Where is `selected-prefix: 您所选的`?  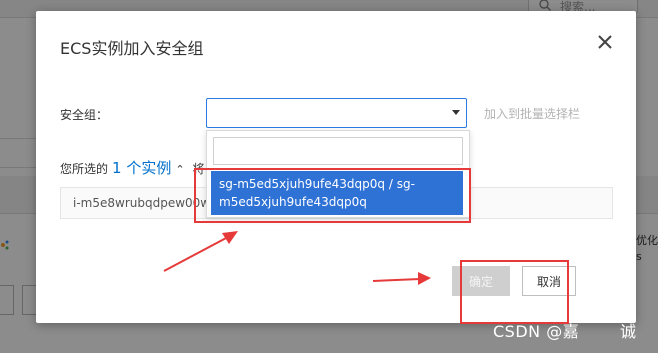
selected-prefix: 您所选的 is located at coordinates (84, 169).